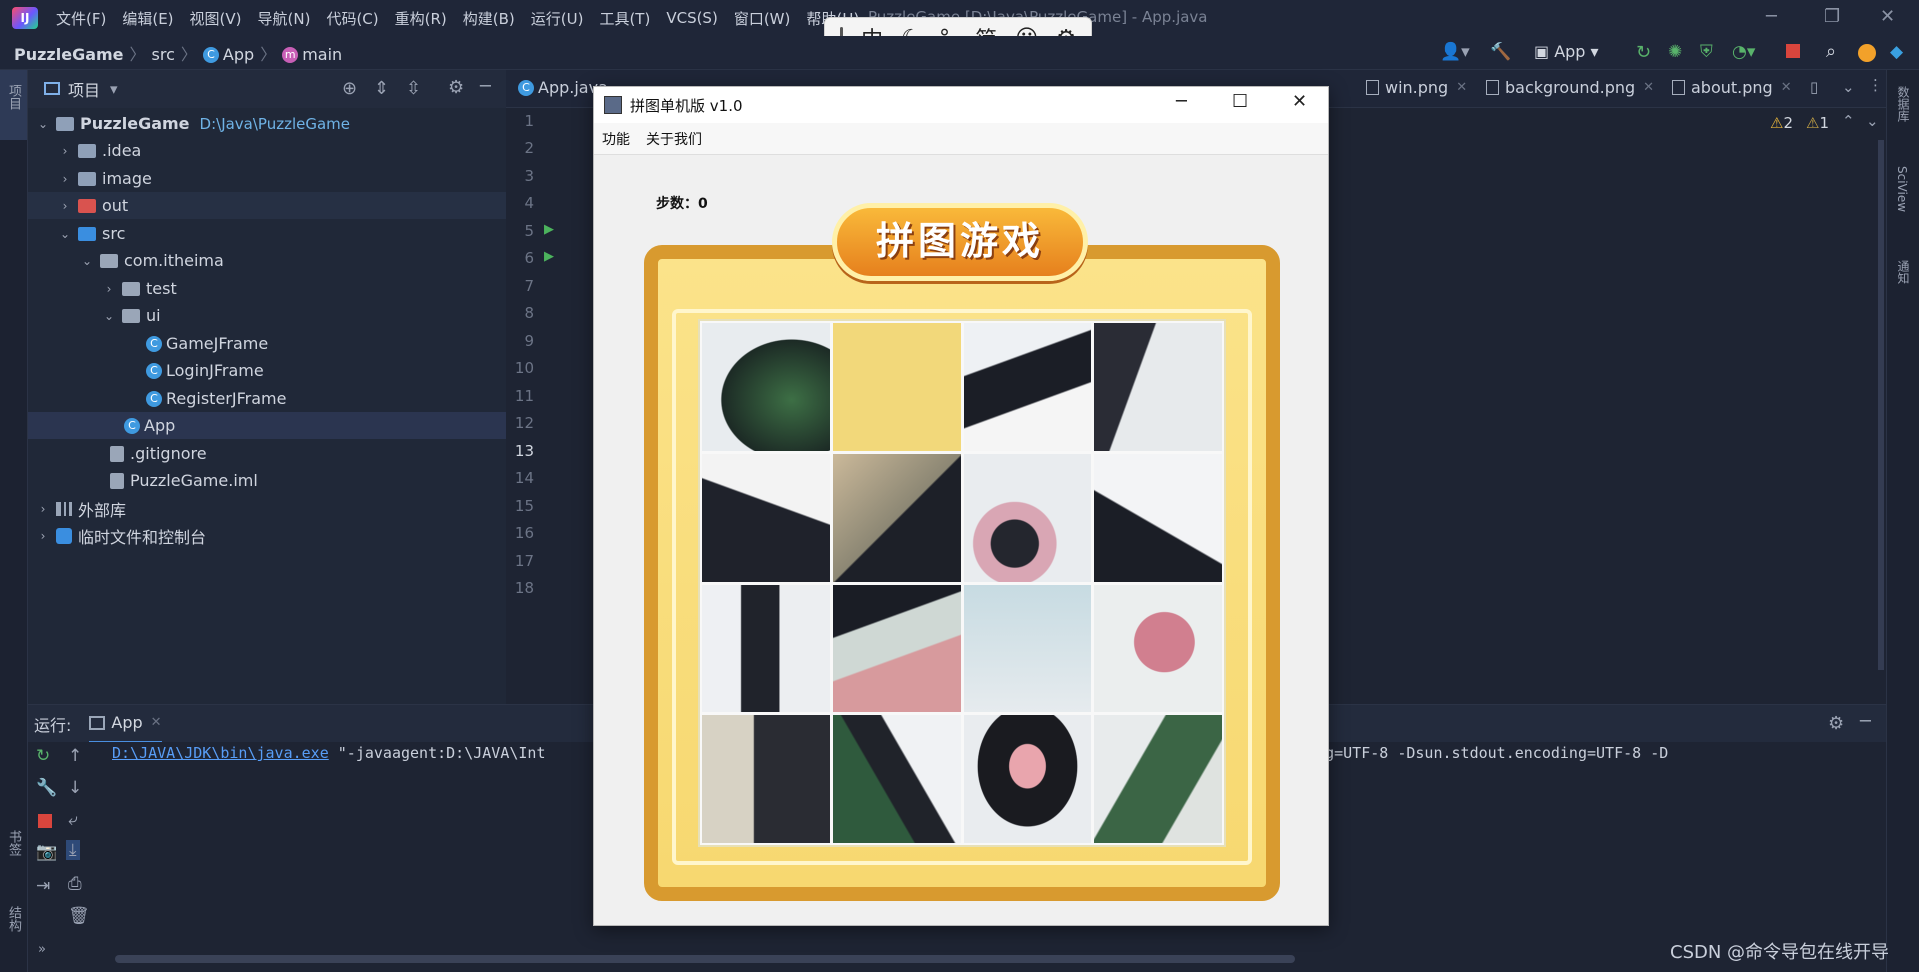 Image resolution: width=1919 pixels, height=972 pixels. I want to click on close-tab-icon: ✕, so click(1786, 87).